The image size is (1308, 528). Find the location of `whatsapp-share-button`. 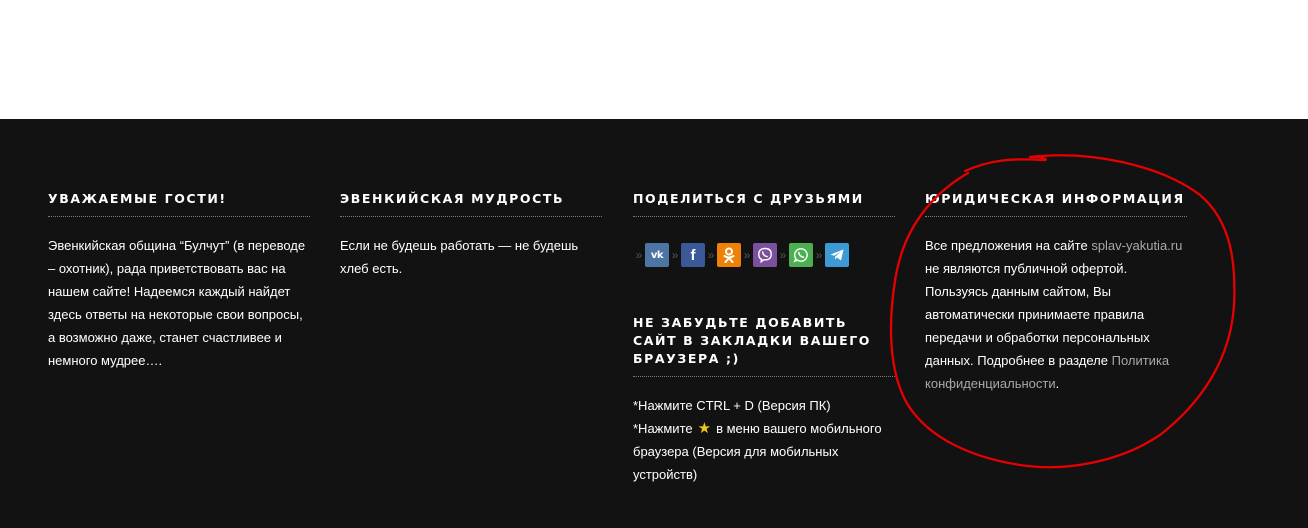

whatsapp-share-button is located at coordinates (801, 255).